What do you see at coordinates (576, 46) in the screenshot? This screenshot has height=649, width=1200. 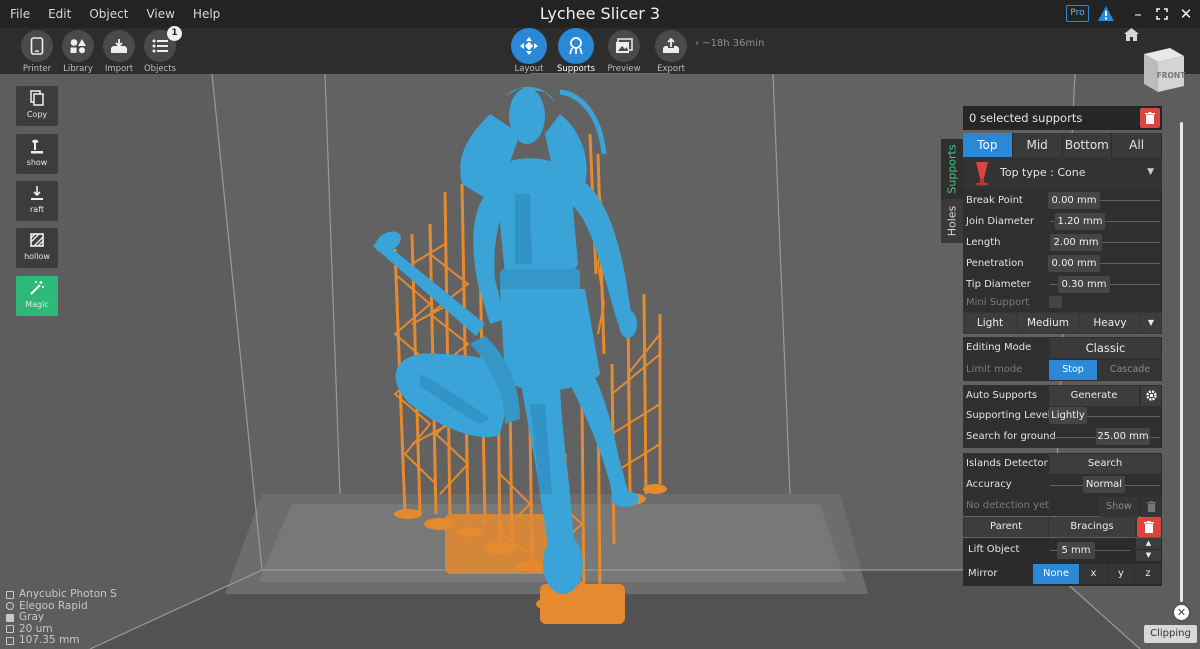 I see `support-tree-icon` at bounding box center [576, 46].